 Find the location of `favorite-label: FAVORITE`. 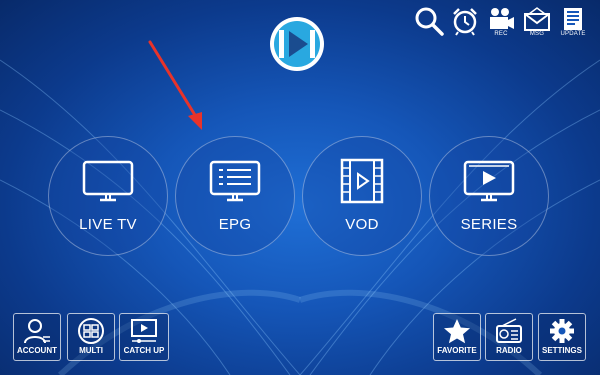

favorite-label: FAVORITE is located at coordinates (457, 350).